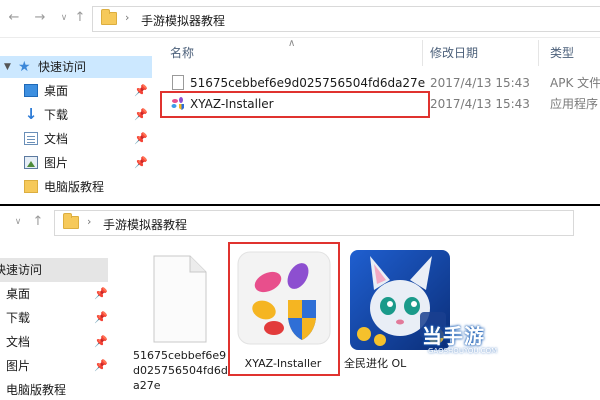  I want to click on tile-label: 全民进化 OL, so click(384, 363).